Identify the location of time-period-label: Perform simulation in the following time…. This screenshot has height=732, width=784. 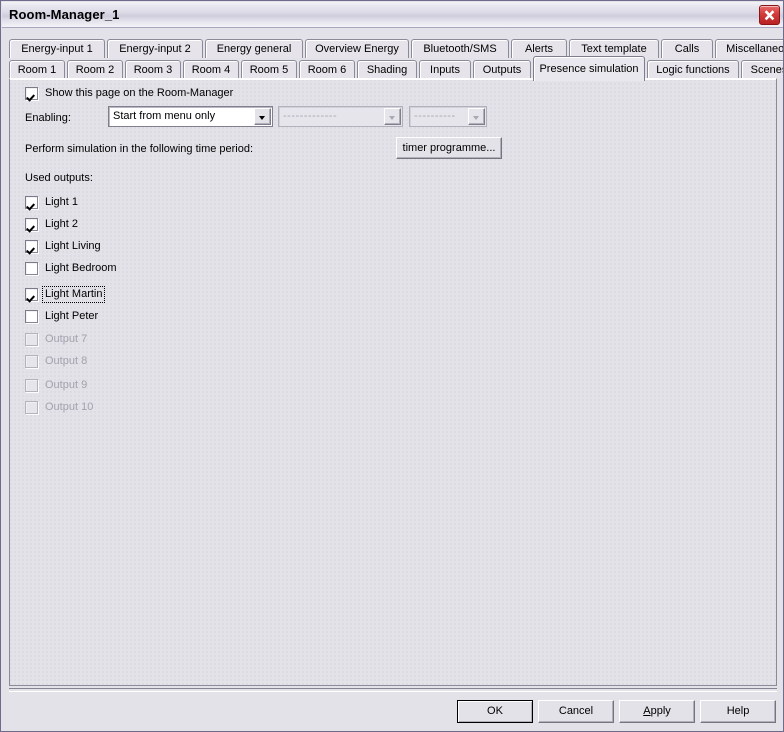
(139, 149).